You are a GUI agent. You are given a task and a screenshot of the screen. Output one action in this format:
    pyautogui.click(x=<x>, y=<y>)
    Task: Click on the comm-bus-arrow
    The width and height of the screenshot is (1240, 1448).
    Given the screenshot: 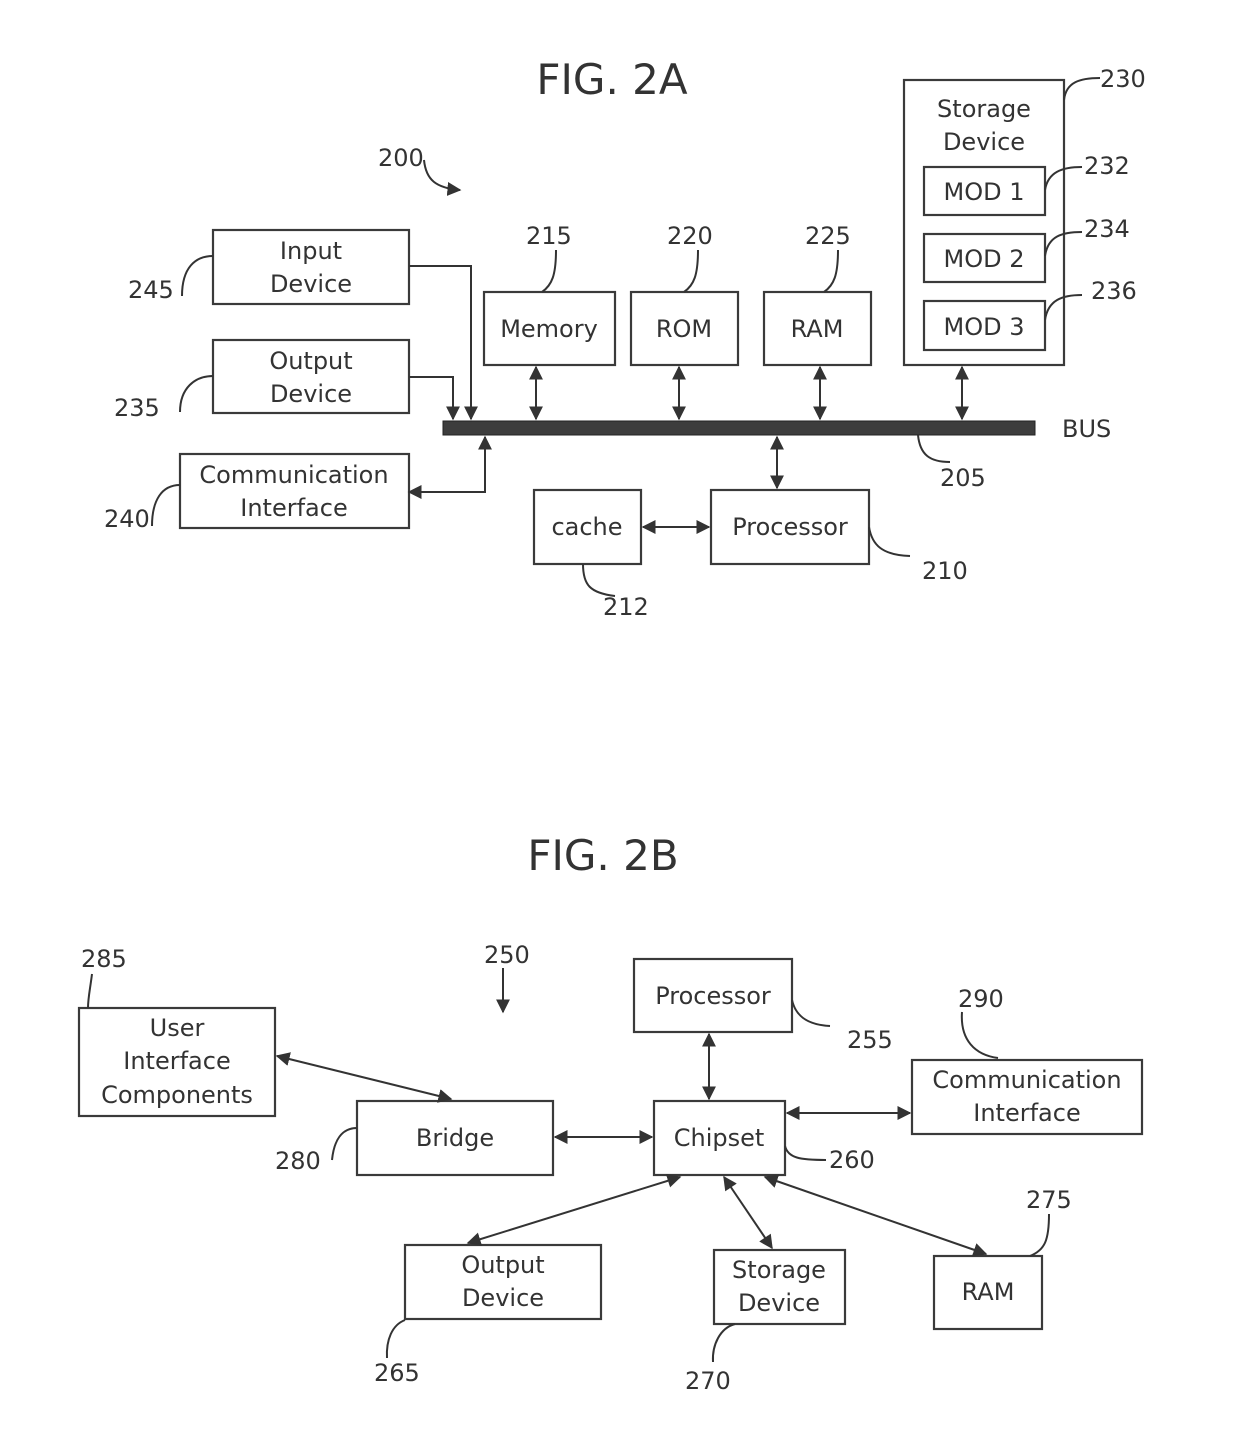 What is the action you would take?
    pyautogui.click(x=449, y=467)
    